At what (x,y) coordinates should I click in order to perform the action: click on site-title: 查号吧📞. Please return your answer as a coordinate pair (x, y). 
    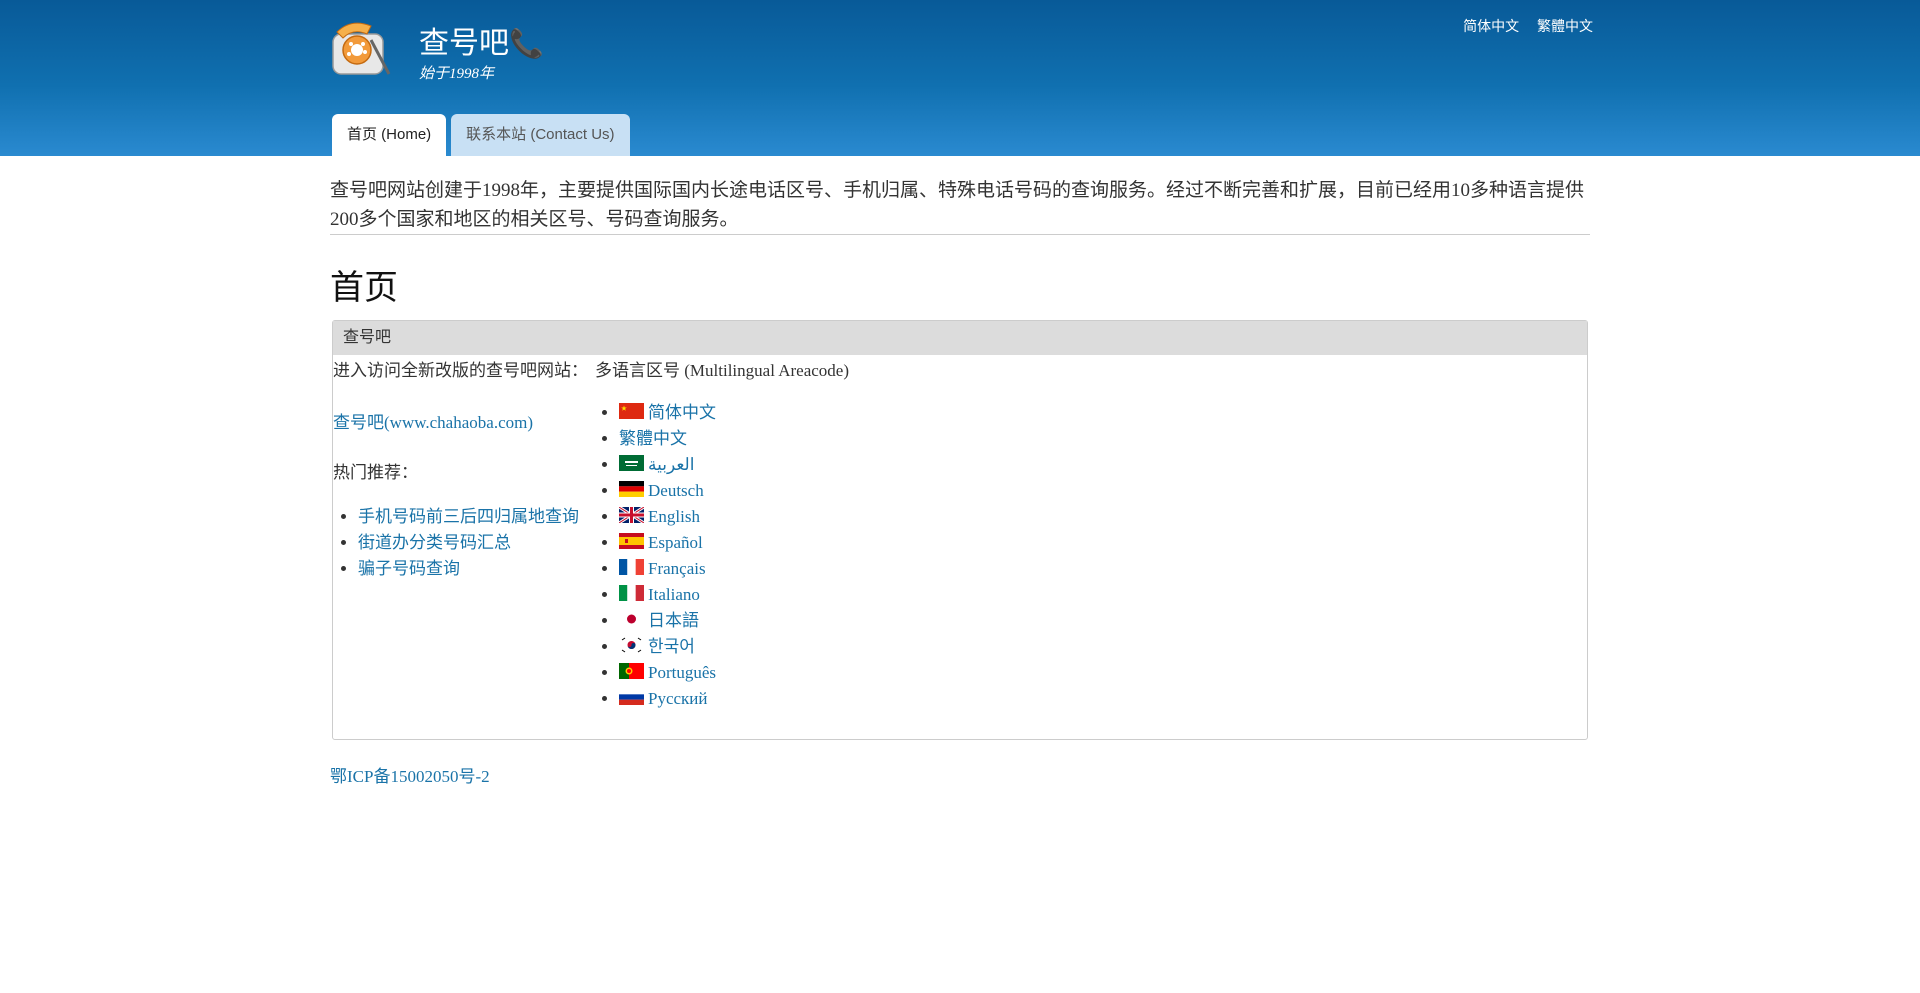
    Looking at the image, I should click on (481, 43).